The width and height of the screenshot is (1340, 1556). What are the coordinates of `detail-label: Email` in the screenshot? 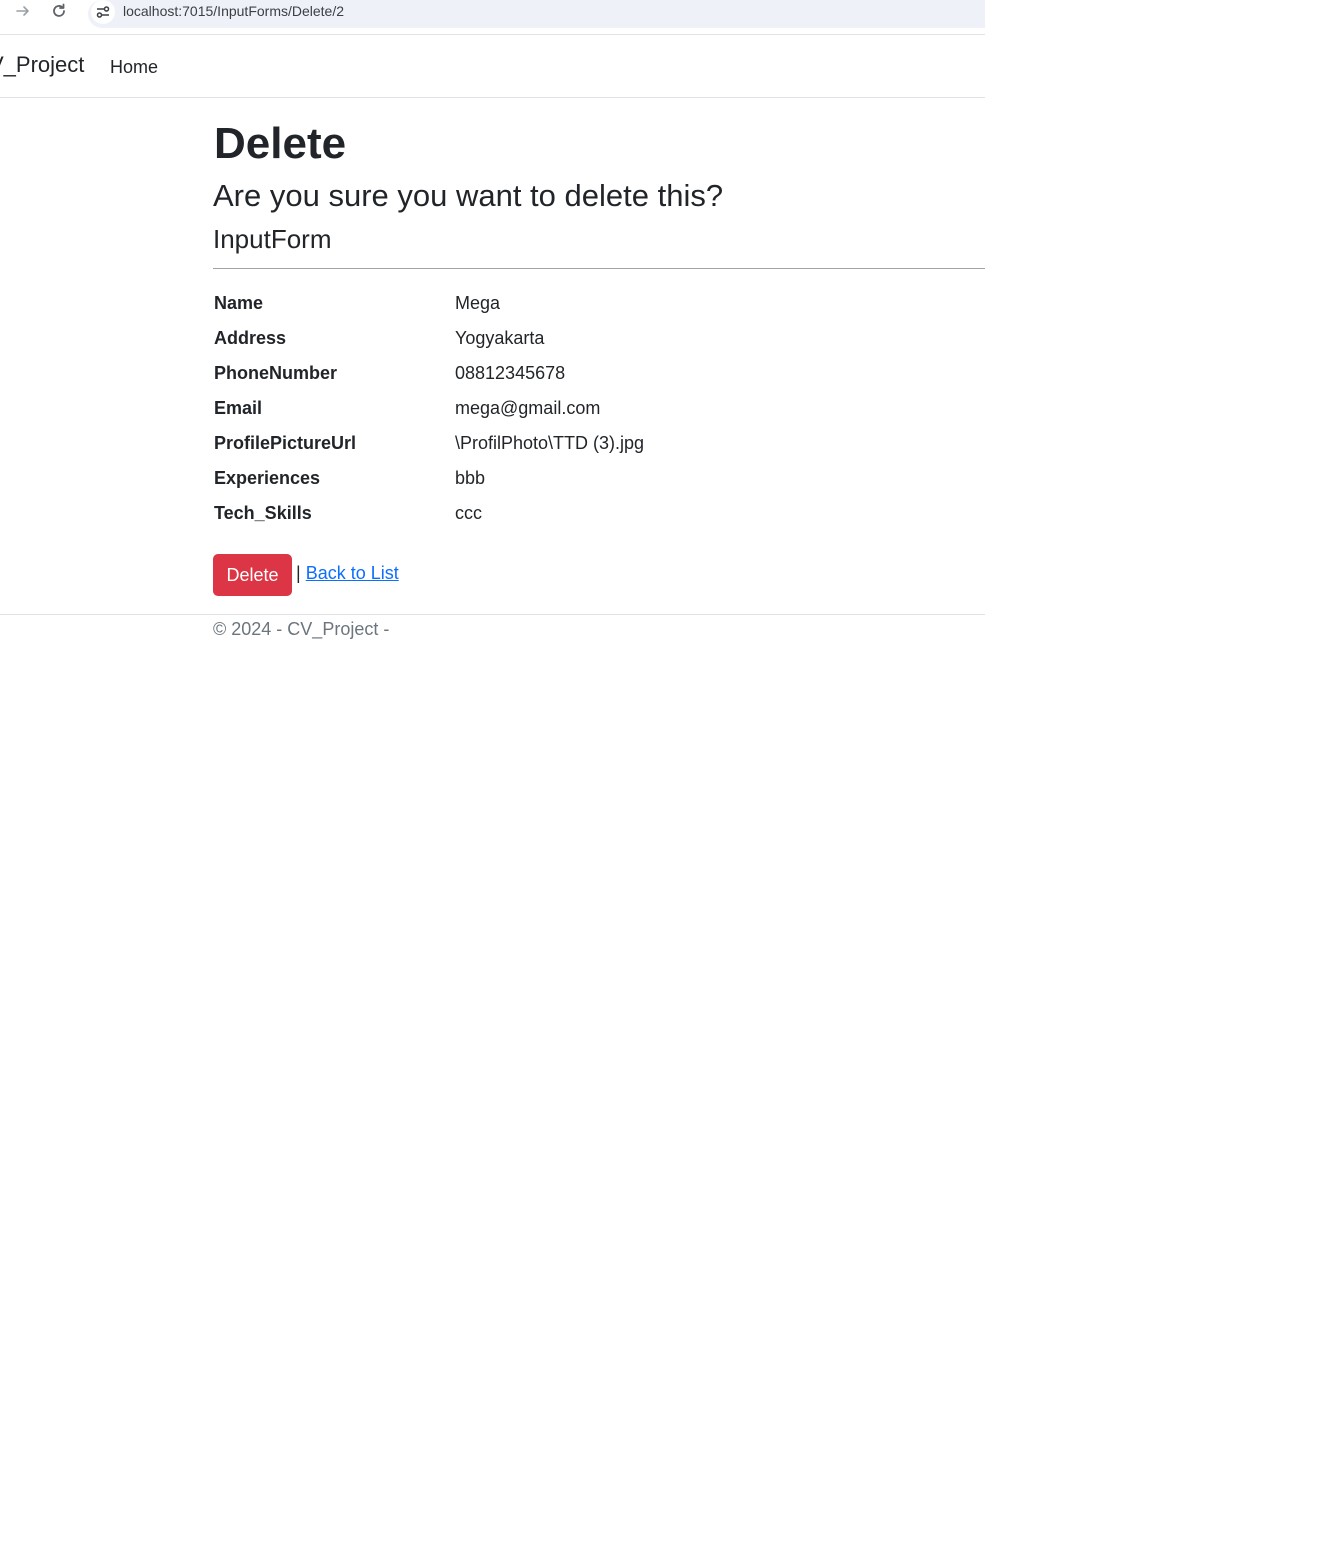 It's located at (238, 408).